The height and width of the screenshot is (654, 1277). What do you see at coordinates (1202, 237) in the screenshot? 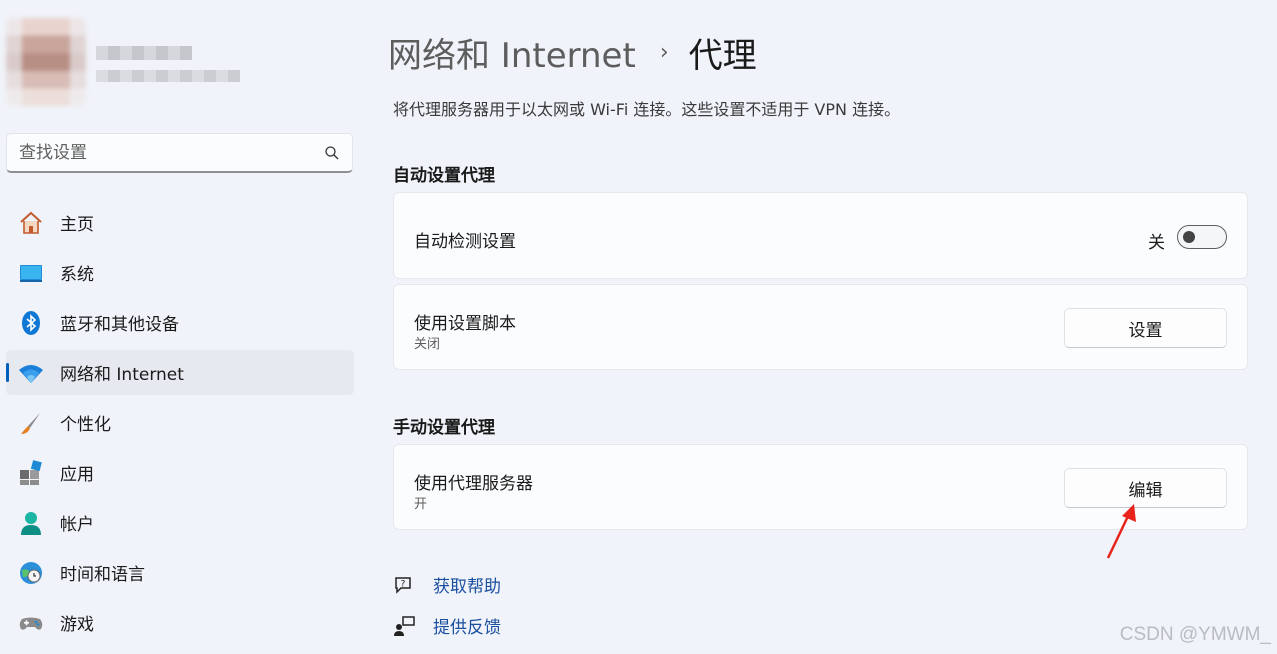
I see `auto-detect-toggle` at bounding box center [1202, 237].